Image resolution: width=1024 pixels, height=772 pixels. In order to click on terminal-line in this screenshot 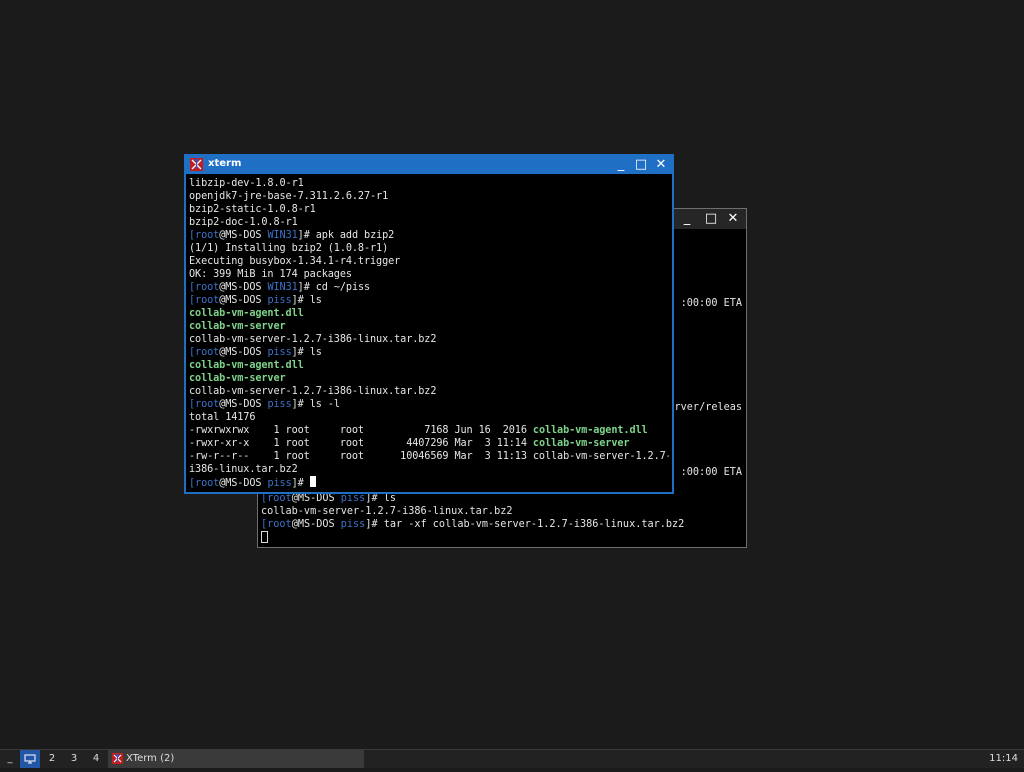, I will do `click(502, 537)`.